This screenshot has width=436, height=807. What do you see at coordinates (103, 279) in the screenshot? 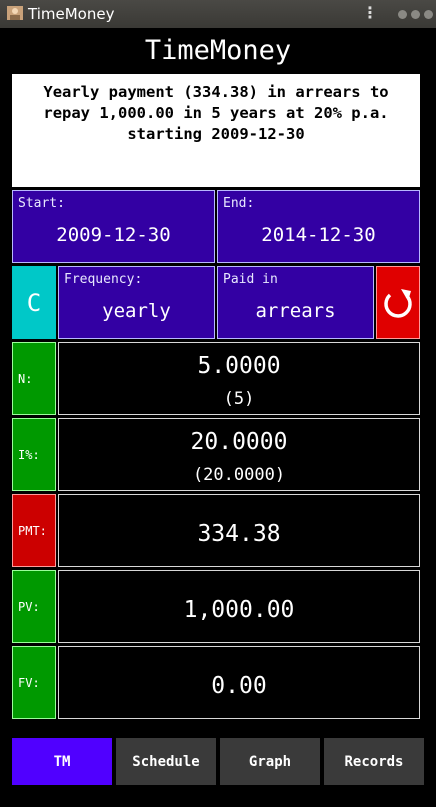
I see `frequency-label: Frequency:` at bounding box center [103, 279].